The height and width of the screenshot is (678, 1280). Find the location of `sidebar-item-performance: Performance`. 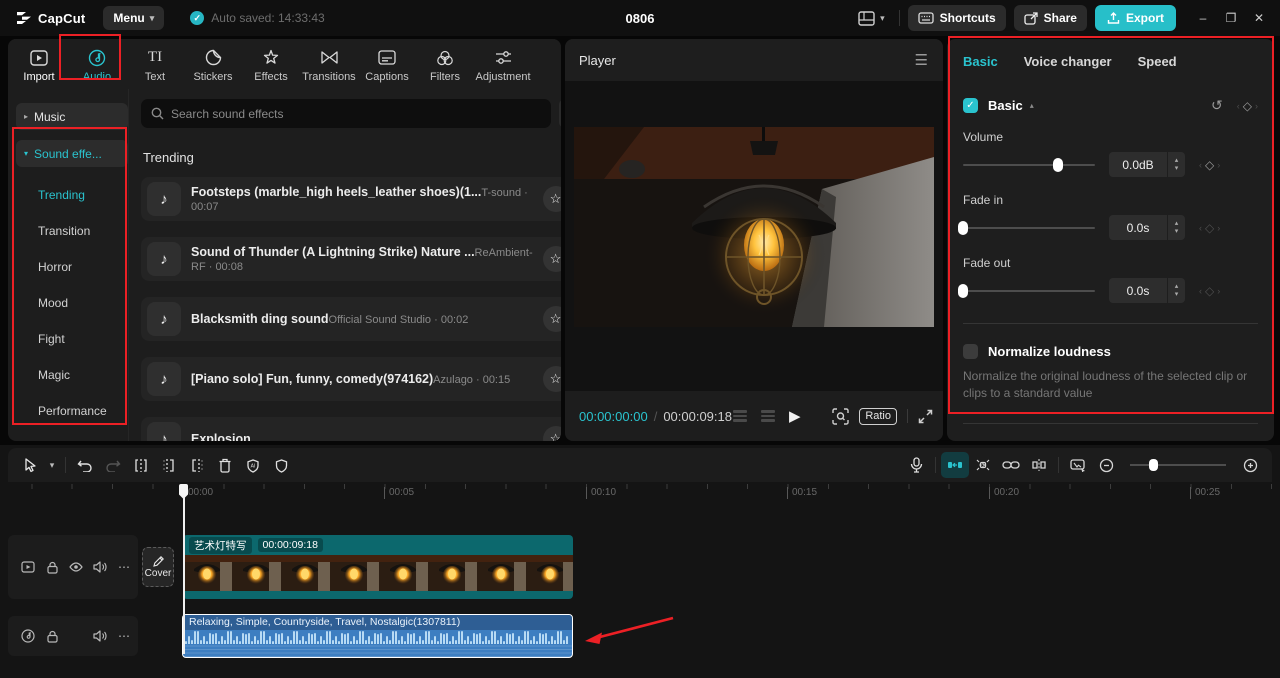

sidebar-item-performance: Performance is located at coordinates (68, 411).